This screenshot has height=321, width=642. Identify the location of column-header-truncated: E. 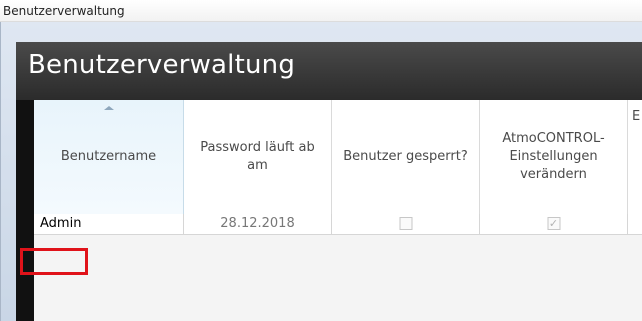
(635, 157).